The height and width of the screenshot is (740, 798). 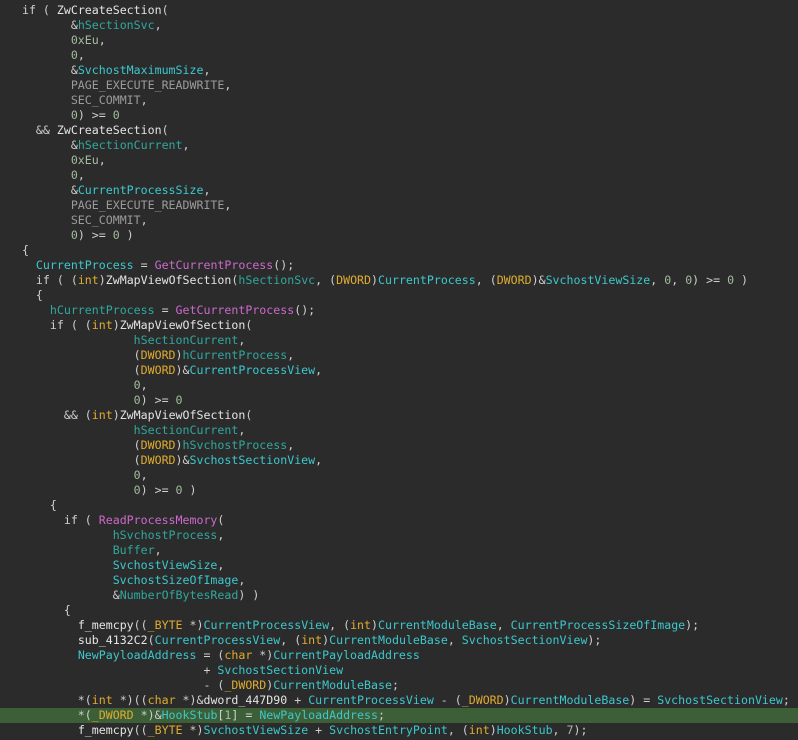 What do you see at coordinates (403, 310) in the screenshot?
I see `code-line: hCurrentProcess = GetCurrentProcess();` at bounding box center [403, 310].